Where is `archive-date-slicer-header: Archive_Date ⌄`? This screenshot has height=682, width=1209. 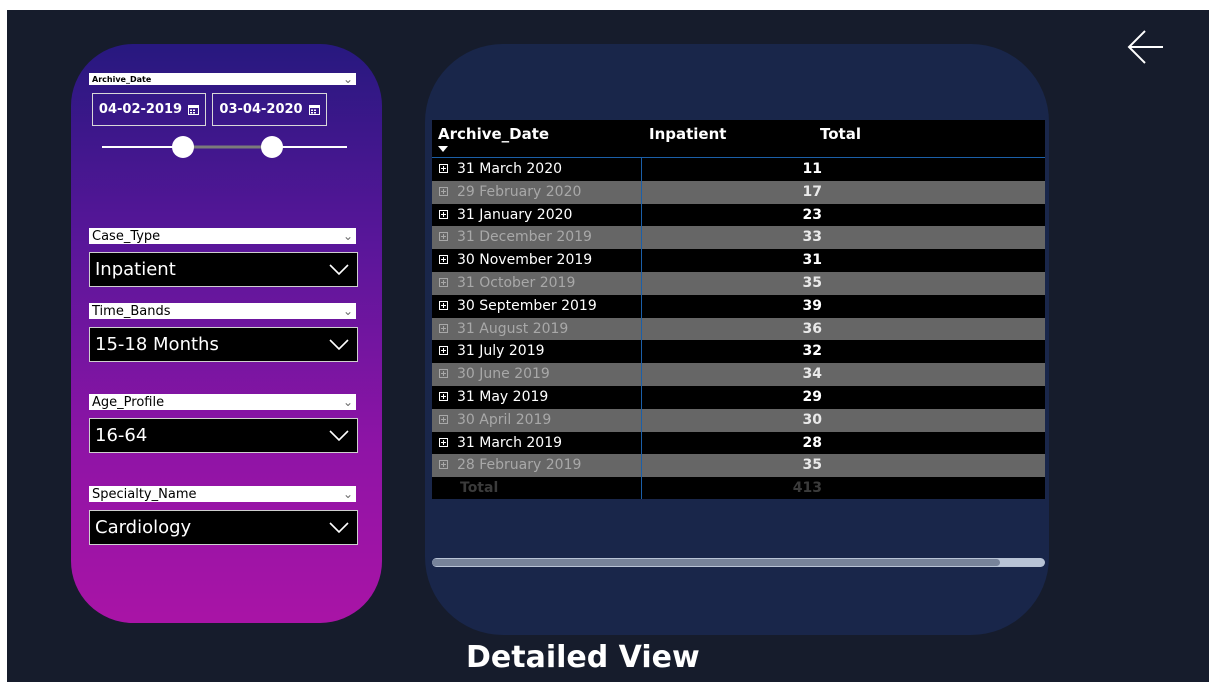 archive-date-slicer-header: Archive_Date ⌄ is located at coordinates (222, 79).